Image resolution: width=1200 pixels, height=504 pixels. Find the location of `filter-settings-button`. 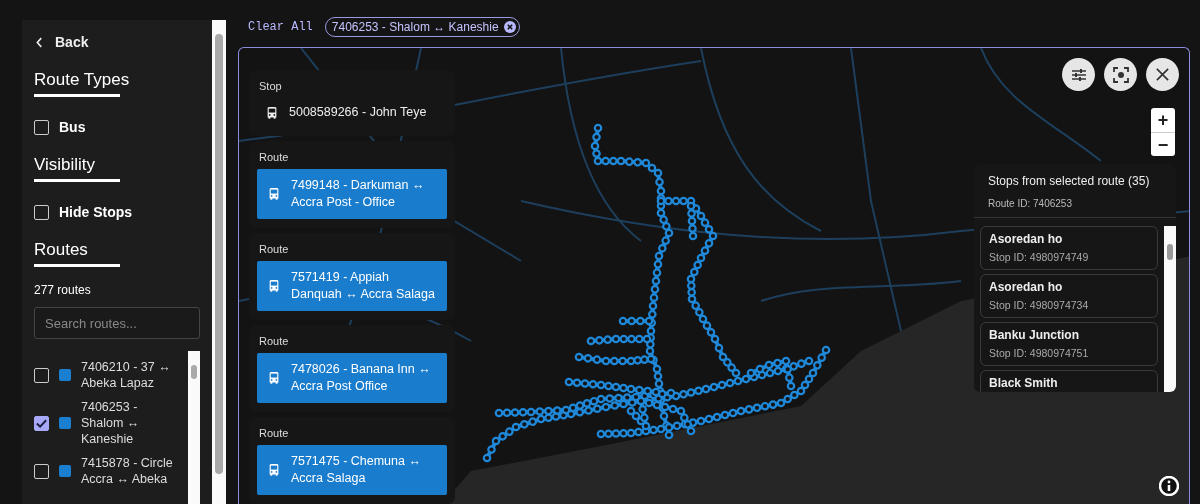

filter-settings-button is located at coordinates (1078, 74).